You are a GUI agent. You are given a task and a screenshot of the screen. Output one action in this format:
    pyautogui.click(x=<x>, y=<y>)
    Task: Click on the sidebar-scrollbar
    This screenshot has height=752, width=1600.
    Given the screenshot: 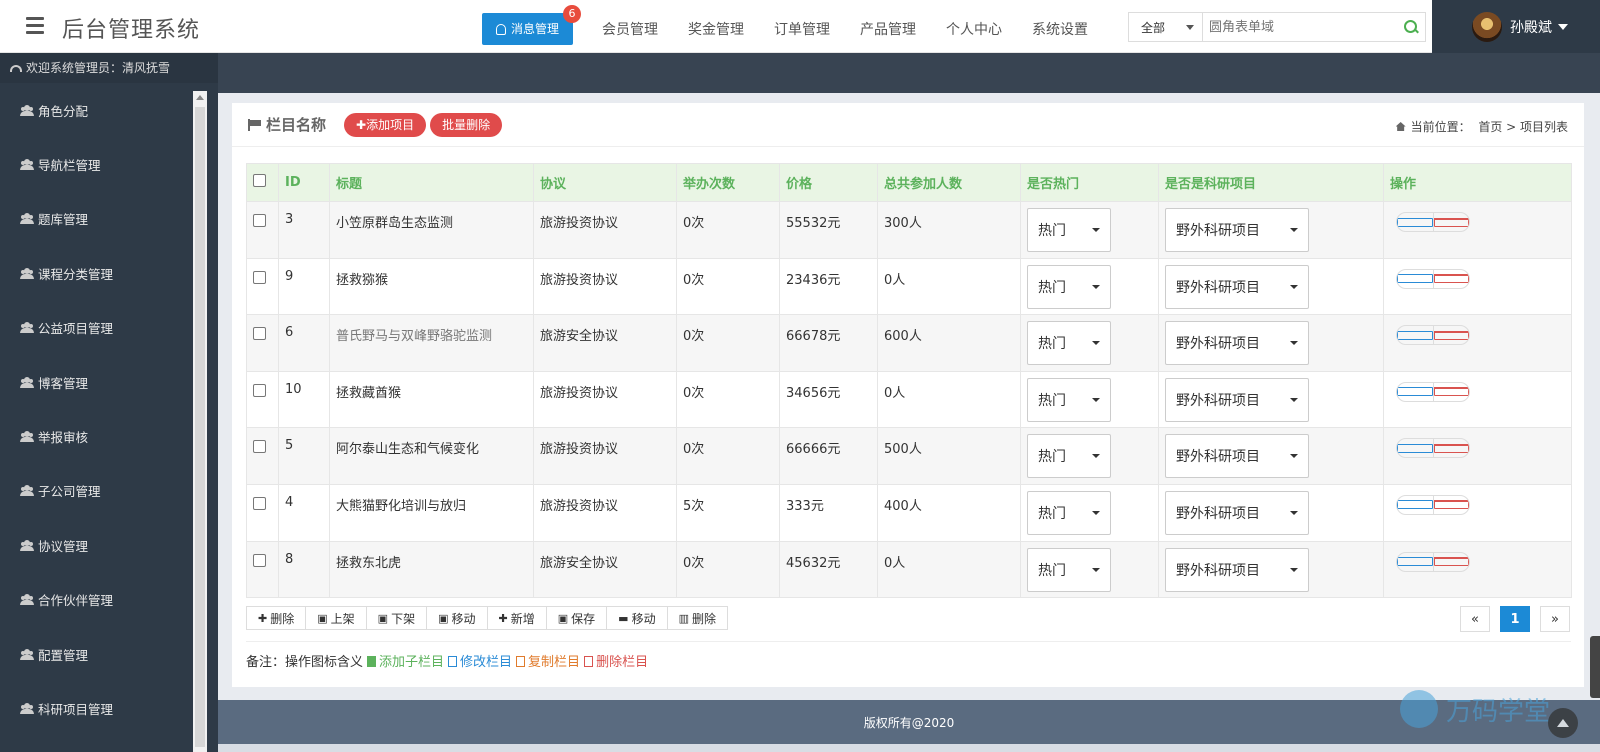 What is the action you would take?
    pyautogui.click(x=200, y=421)
    